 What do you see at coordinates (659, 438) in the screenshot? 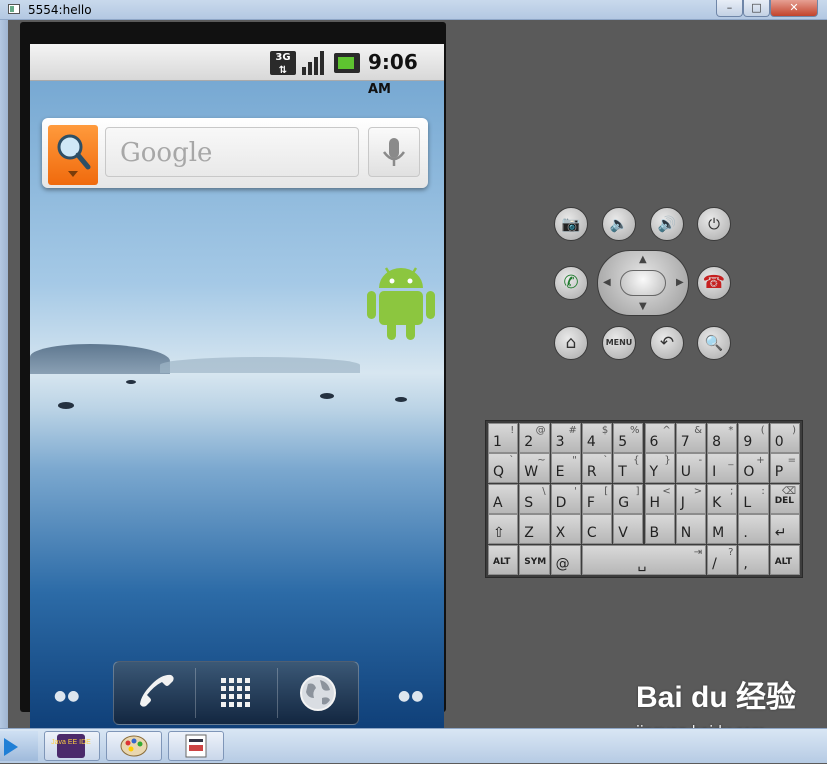
I see `key-0-5: 6 ^` at bounding box center [659, 438].